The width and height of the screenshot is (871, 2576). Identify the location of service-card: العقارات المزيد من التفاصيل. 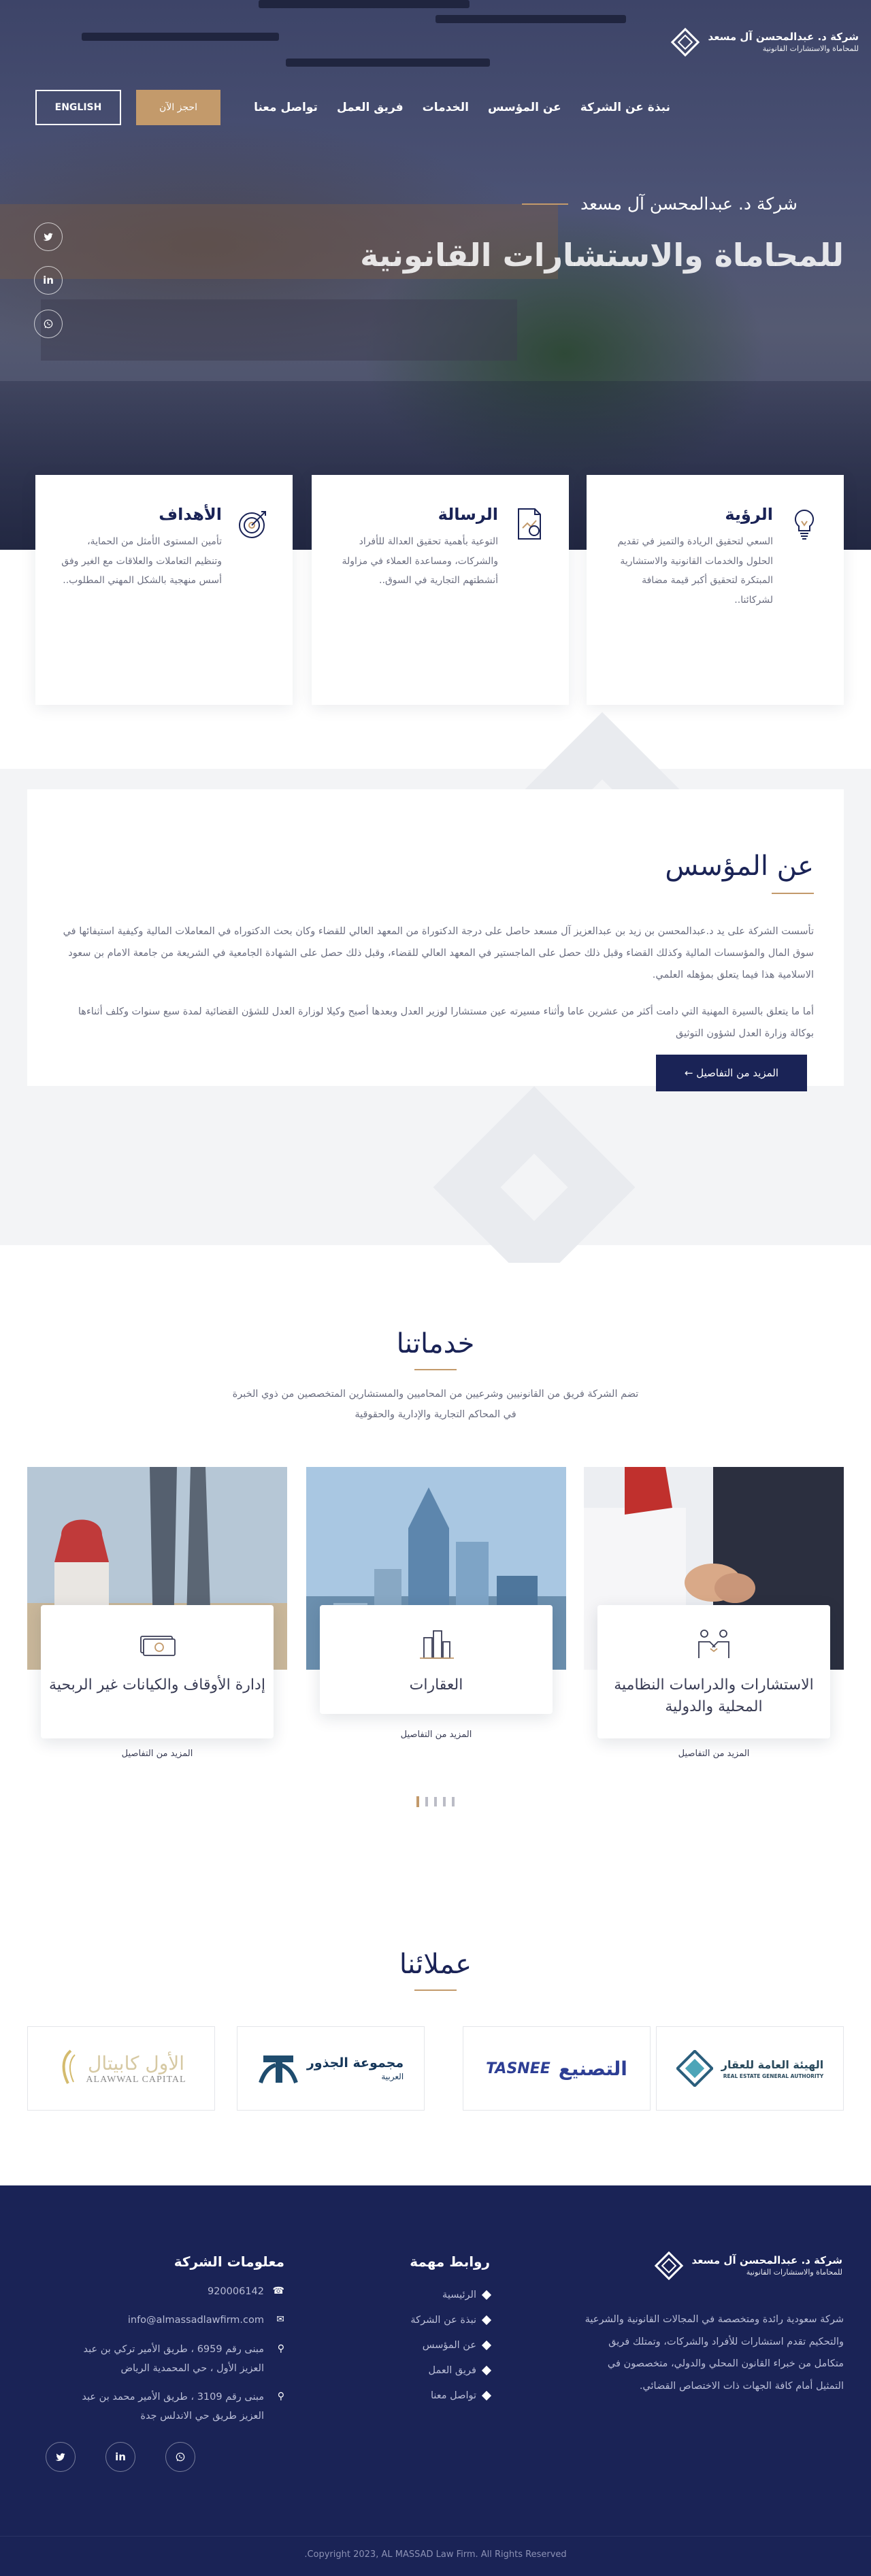
(436, 1604).